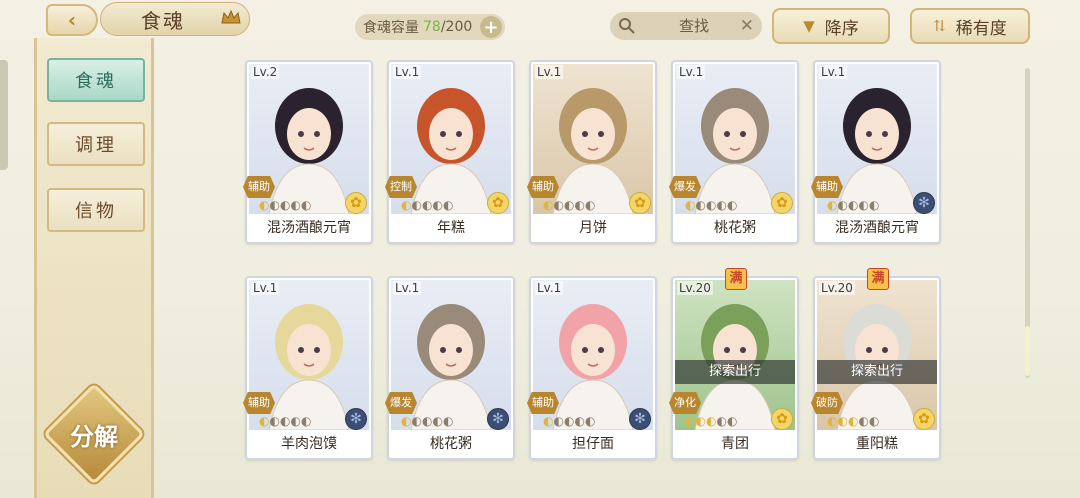 The width and height of the screenshot is (1080, 498). Describe the element at coordinates (450, 152) in the screenshot. I see `food-soul-card: Lv.1 控制 ◐ ◐ ◐ ◐ ◐ ✿ 年糕` at that location.